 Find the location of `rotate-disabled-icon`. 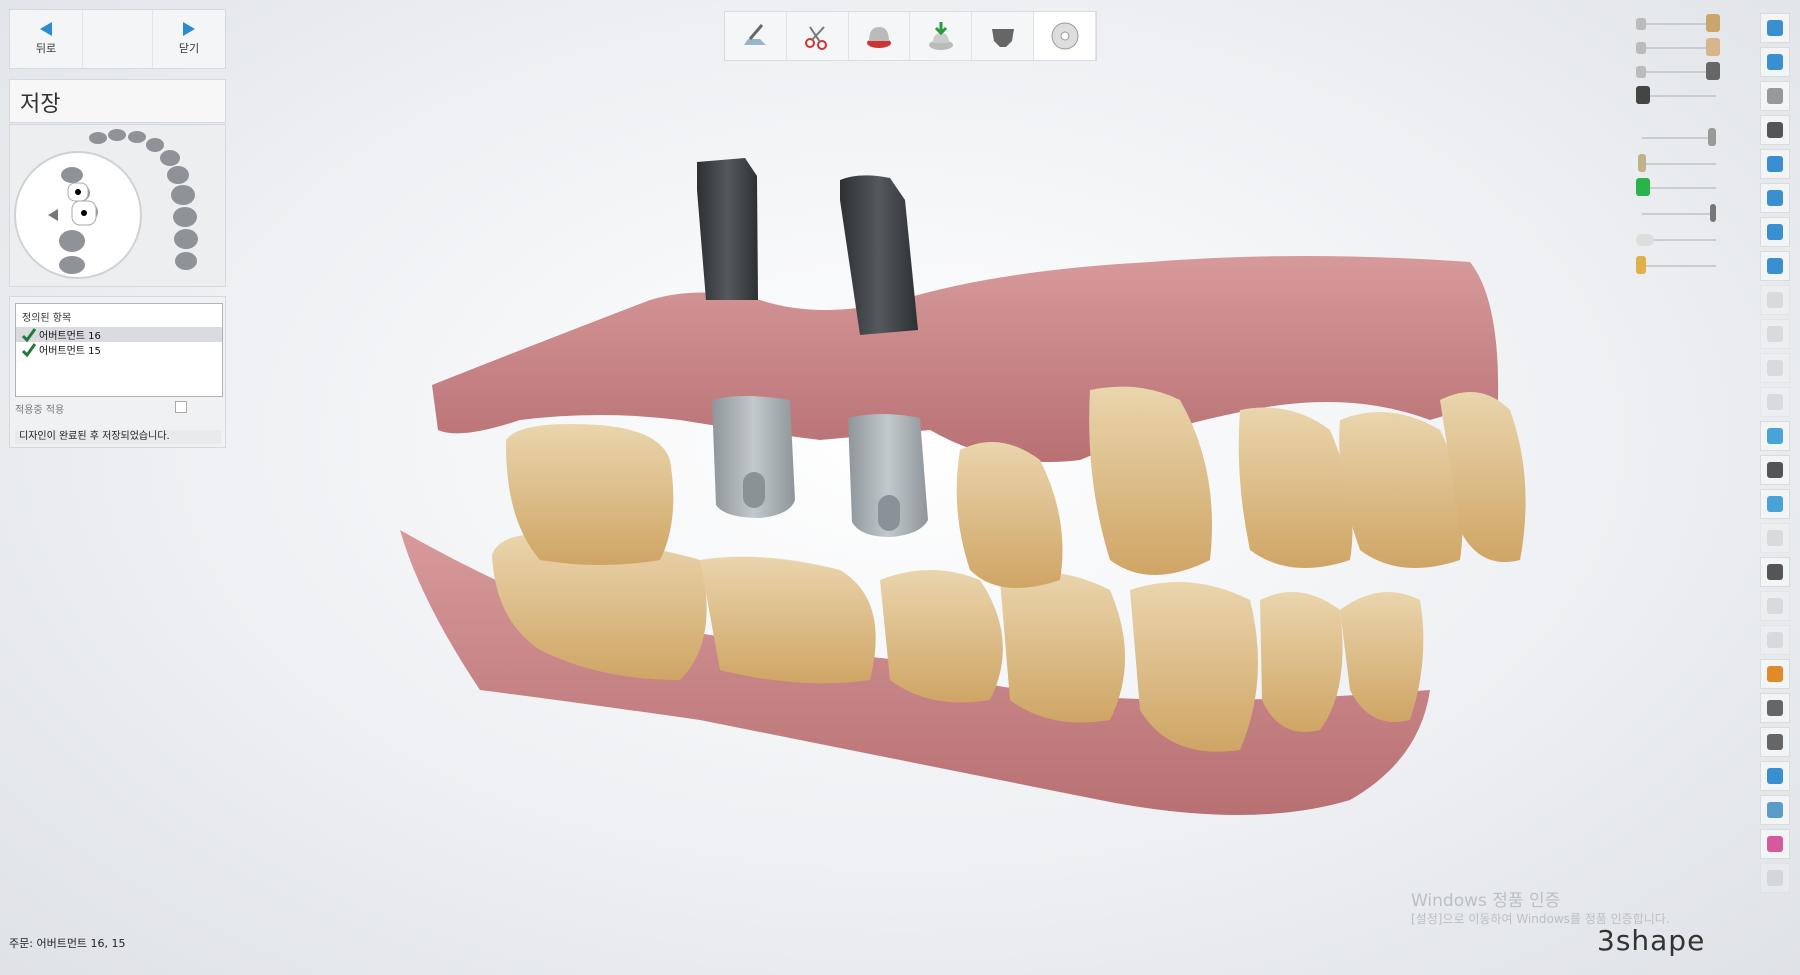

rotate-disabled-icon is located at coordinates (1775, 402).